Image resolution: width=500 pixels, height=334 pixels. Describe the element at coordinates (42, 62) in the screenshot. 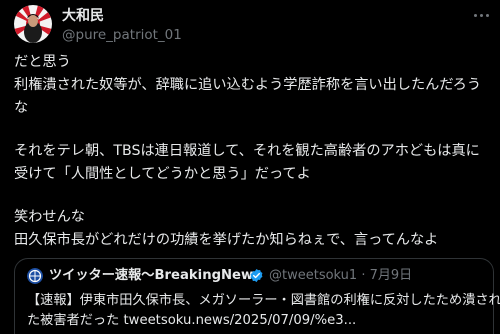

I see `tweet-text-line: だと思う` at that location.